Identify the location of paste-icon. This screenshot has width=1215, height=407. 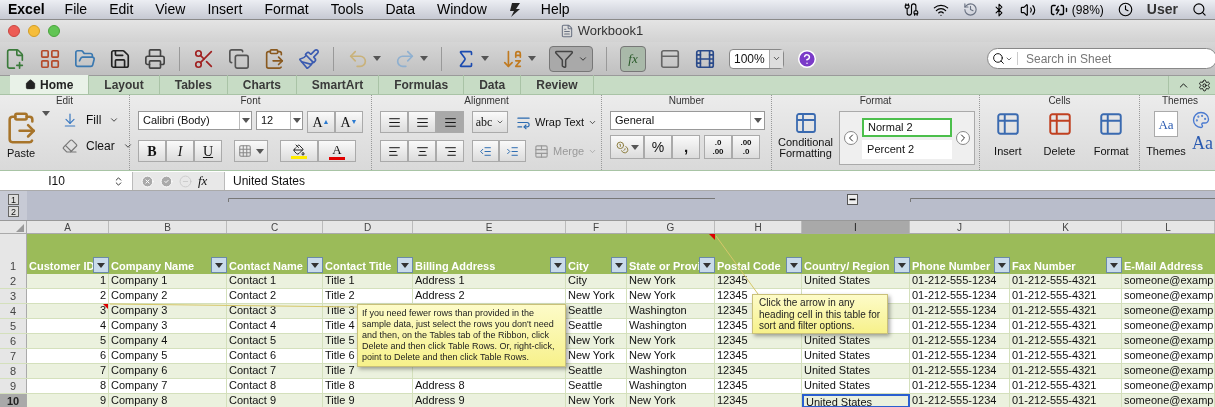
(274, 58).